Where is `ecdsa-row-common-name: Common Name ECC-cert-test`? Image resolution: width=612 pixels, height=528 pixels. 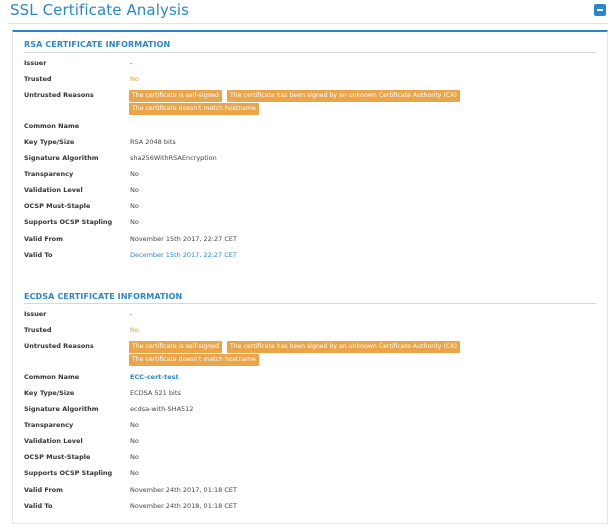
ecdsa-row-common-name: Common Name ECC-cert-test is located at coordinates (310, 380).